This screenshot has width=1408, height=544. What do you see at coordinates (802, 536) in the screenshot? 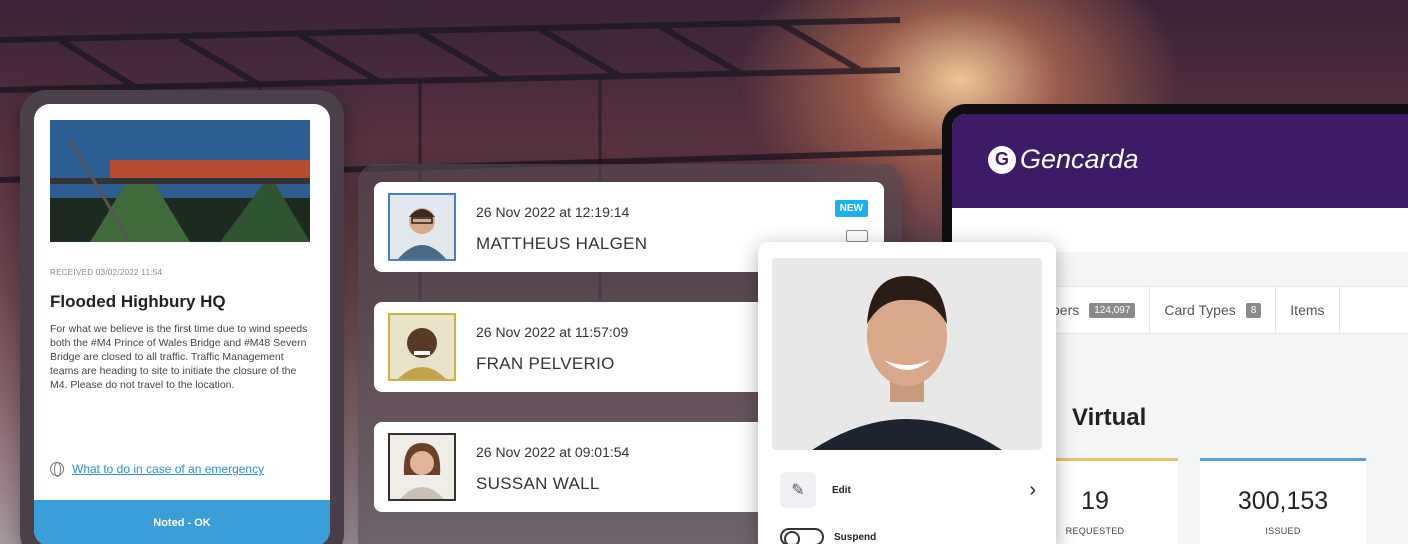
I see `suspend-toggle` at bounding box center [802, 536].